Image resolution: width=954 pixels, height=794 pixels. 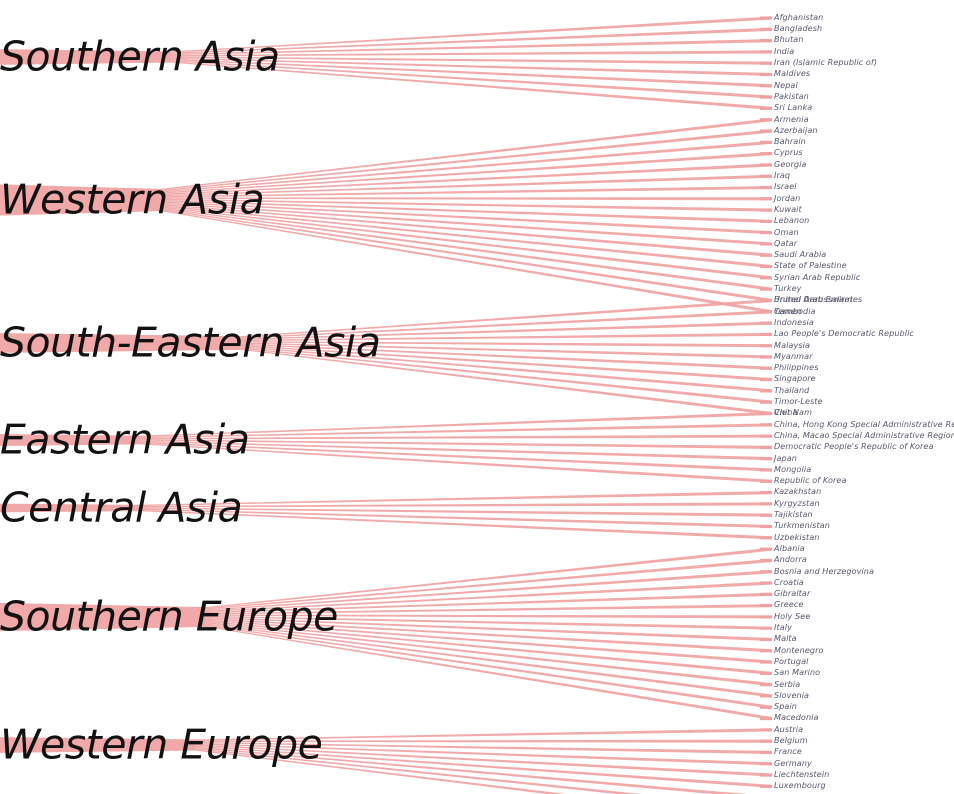 What do you see at coordinates (844, 333) in the screenshot?
I see `leaf-label: Lao People's Democratic Republic` at bounding box center [844, 333].